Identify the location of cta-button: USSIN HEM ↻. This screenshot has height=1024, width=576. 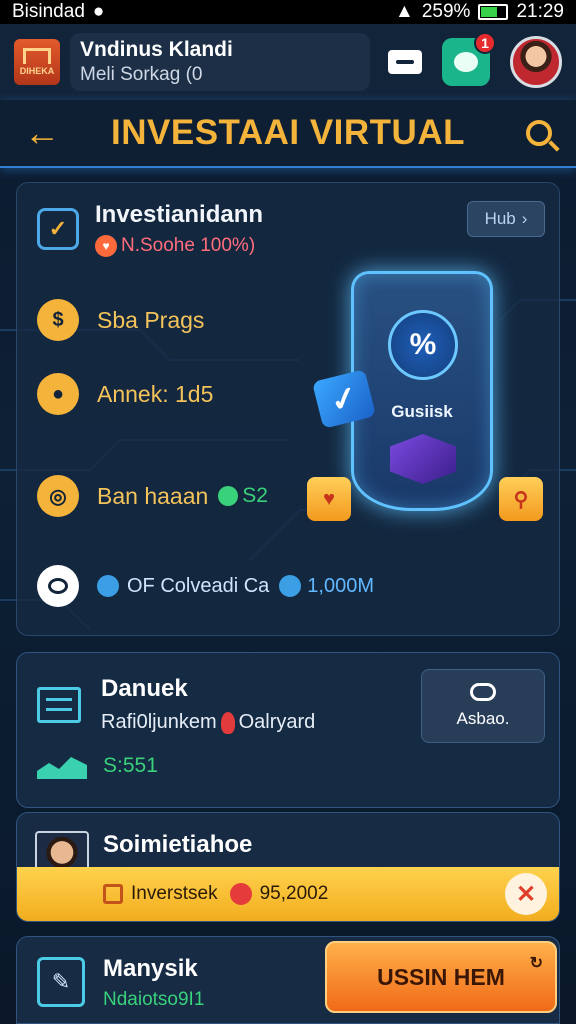
(441, 977).